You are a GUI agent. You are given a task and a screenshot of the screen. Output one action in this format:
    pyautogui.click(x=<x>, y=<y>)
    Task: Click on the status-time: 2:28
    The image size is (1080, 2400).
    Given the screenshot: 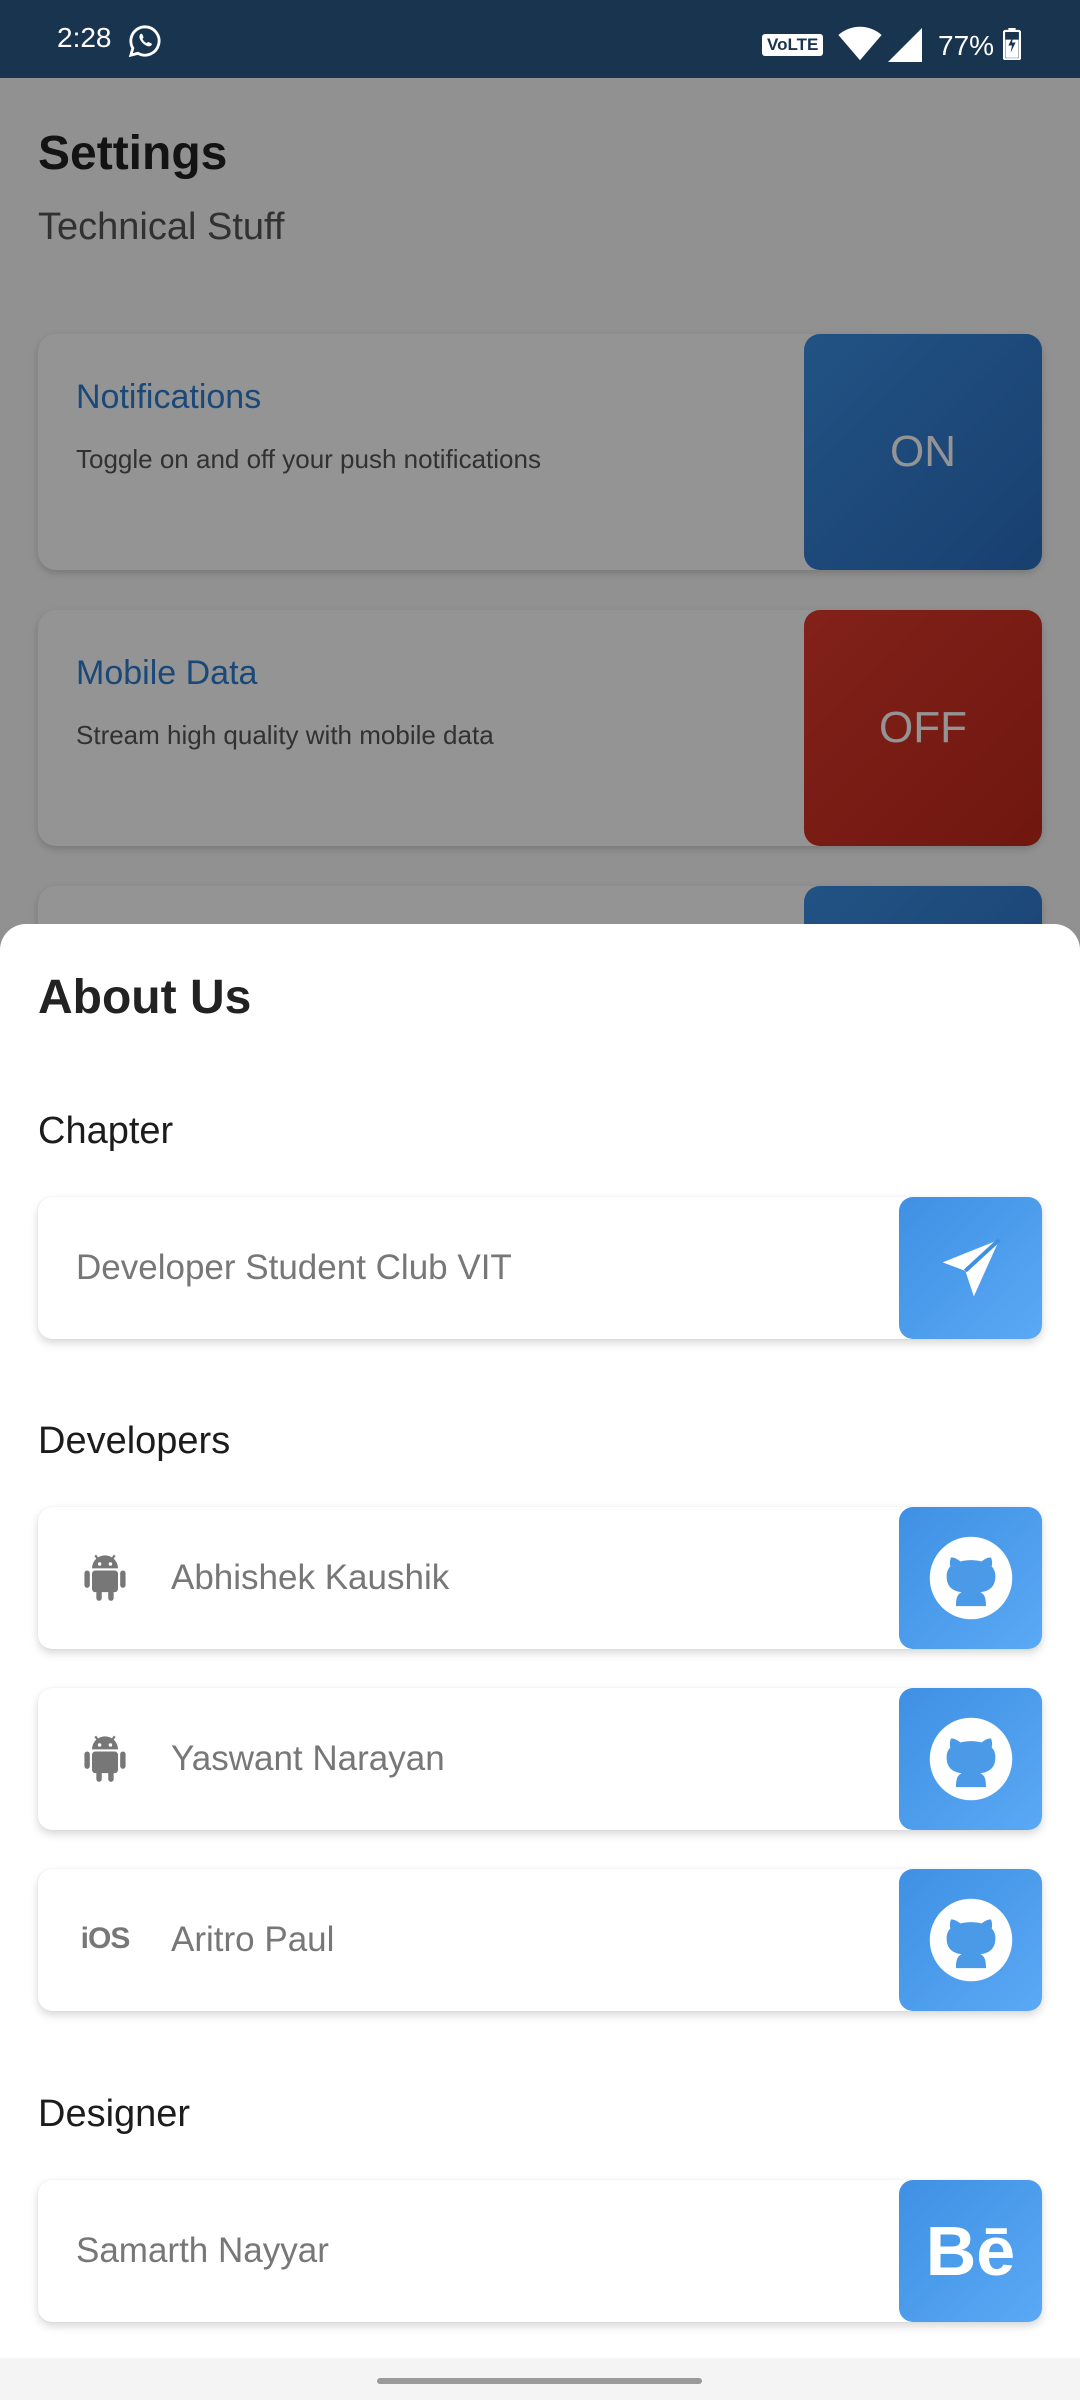 What is the action you would take?
    pyautogui.click(x=84, y=37)
    